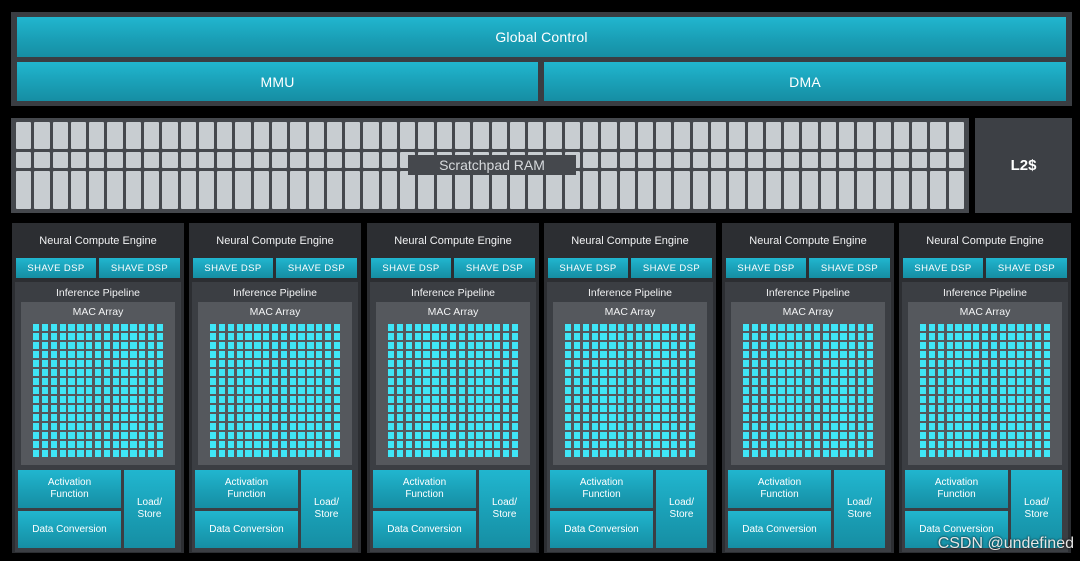  What do you see at coordinates (808, 390) in the screenshot?
I see `mac-cell-grid` at bounding box center [808, 390].